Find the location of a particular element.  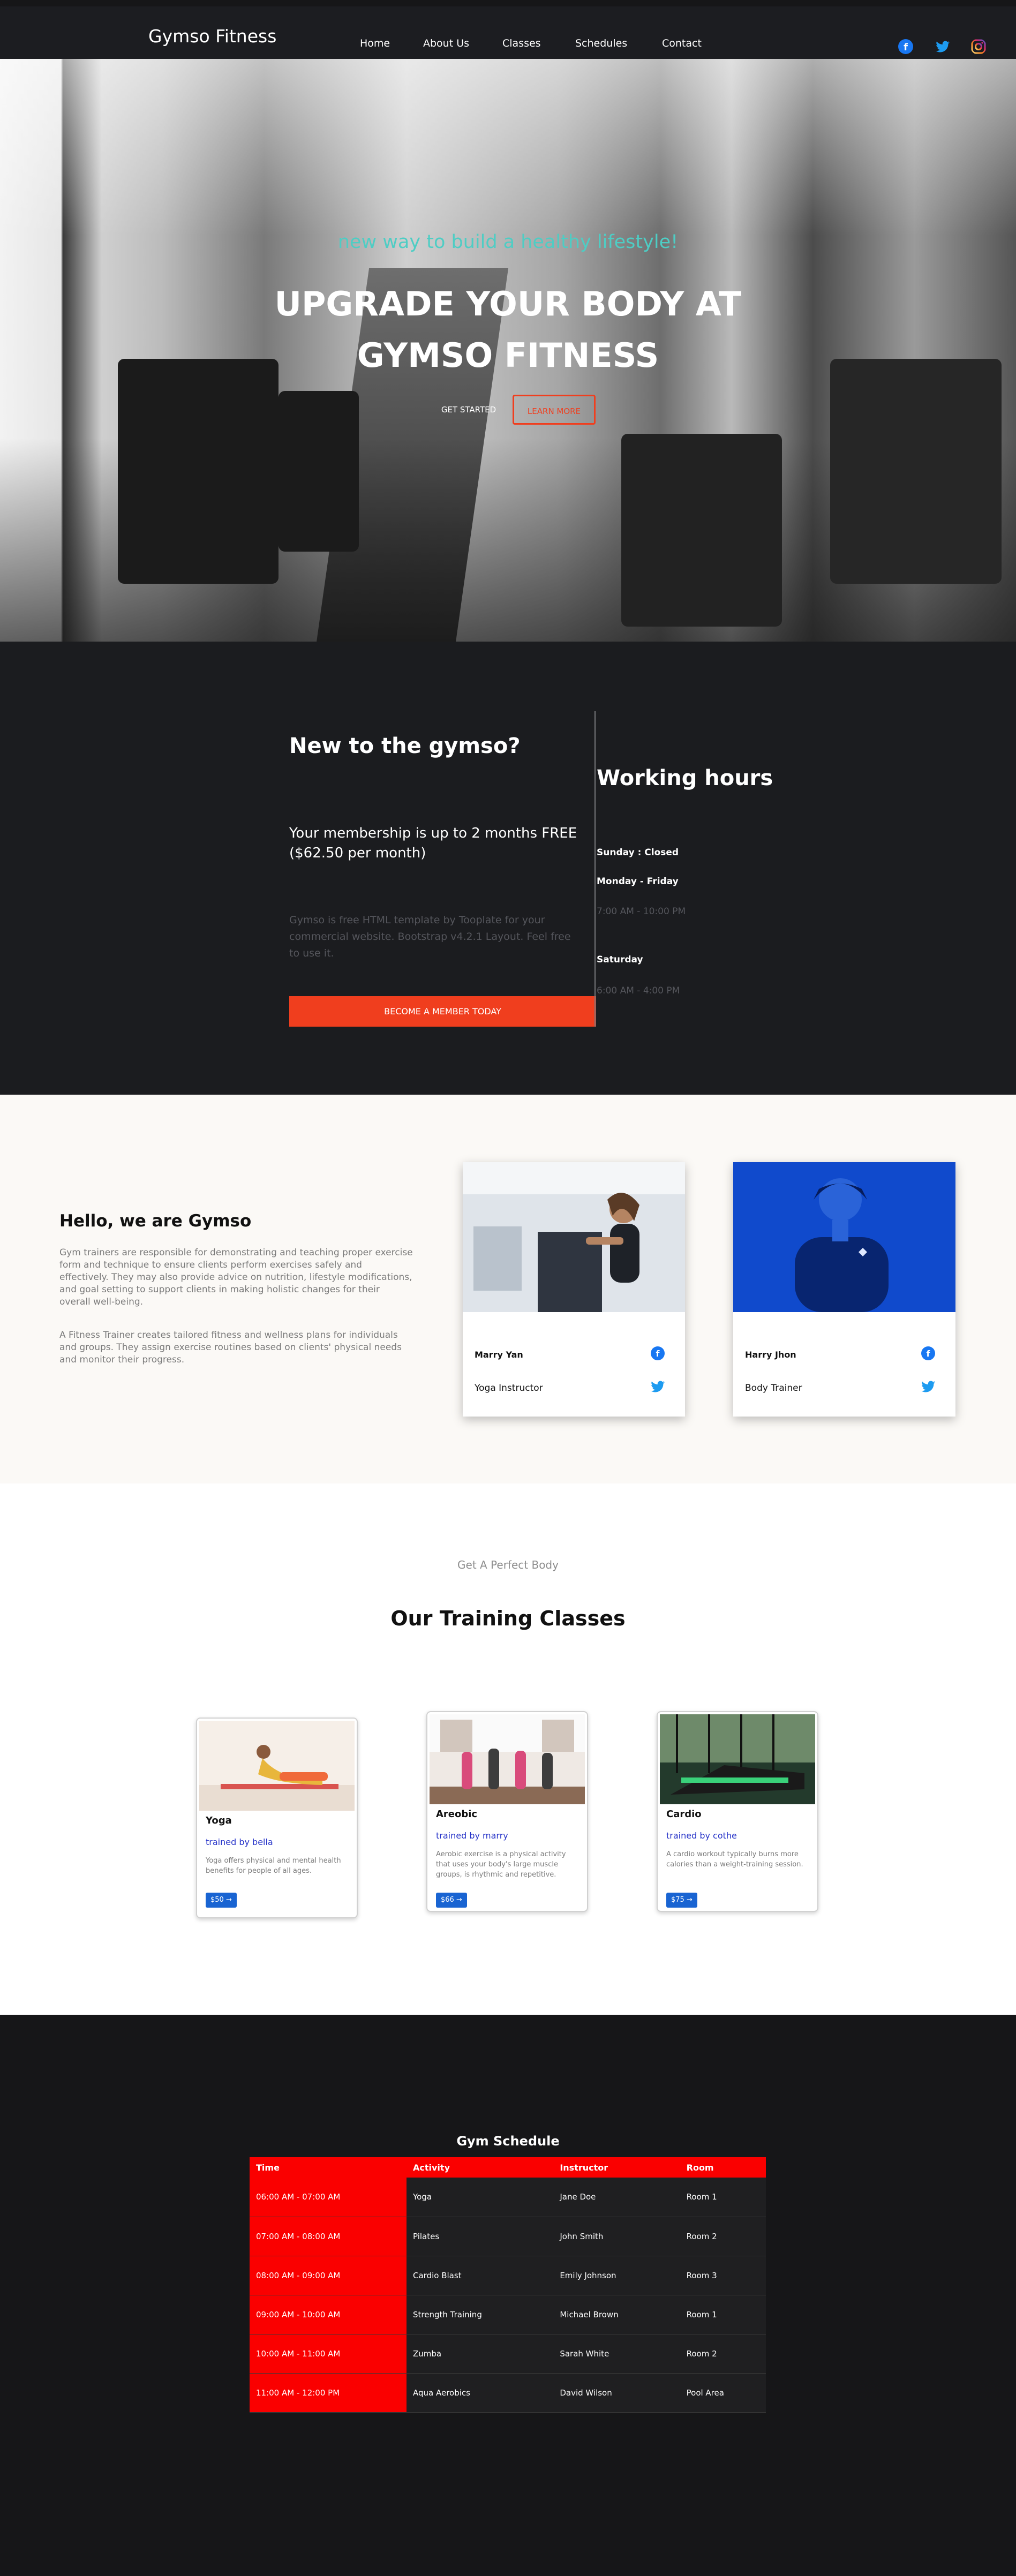

table-cell-time: 06:00 AM - 07:00 AM is located at coordinates (328, 2197).